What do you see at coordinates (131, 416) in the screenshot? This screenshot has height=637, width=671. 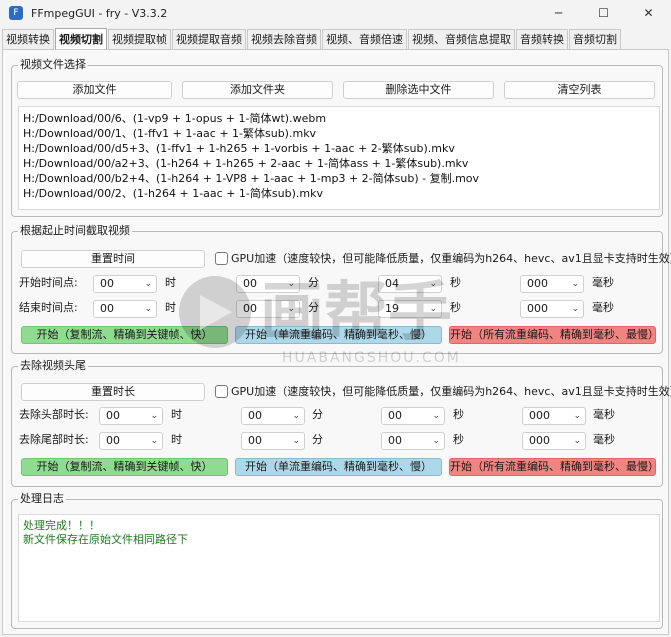 I see `head-hour-select: 00 ⌄` at bounding box center [131, 416].